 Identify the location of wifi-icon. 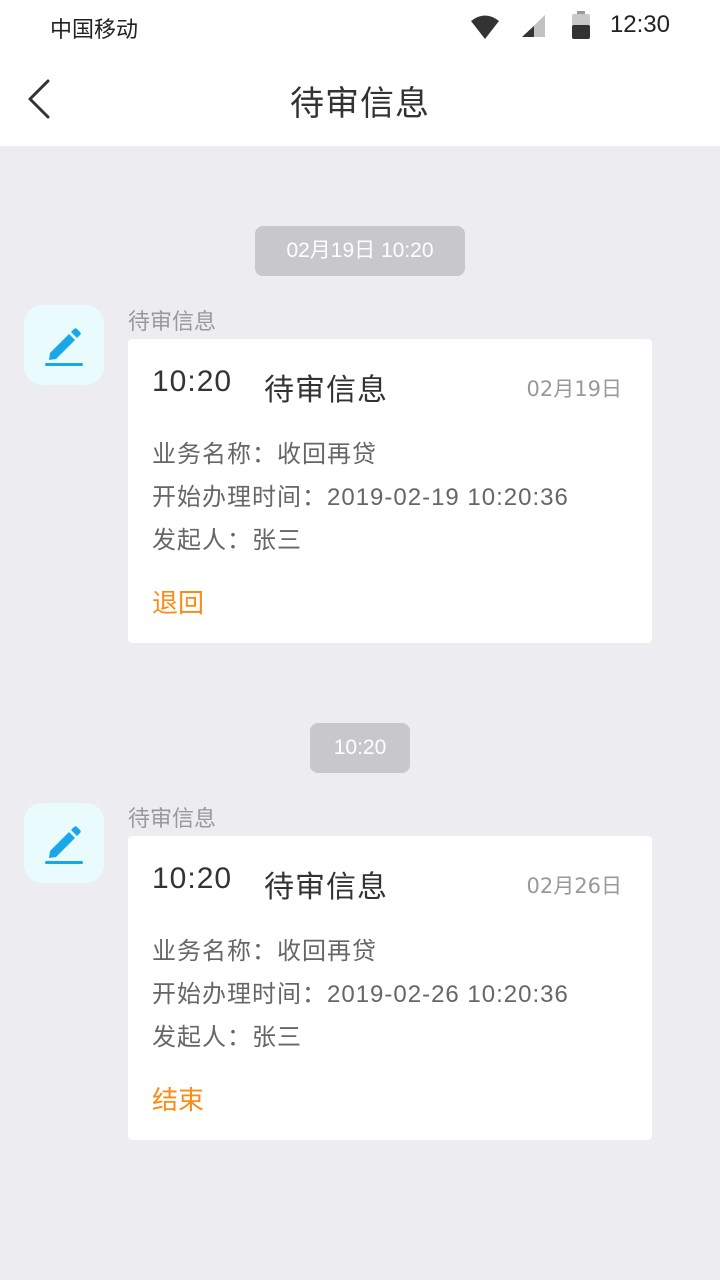
(485, 27).